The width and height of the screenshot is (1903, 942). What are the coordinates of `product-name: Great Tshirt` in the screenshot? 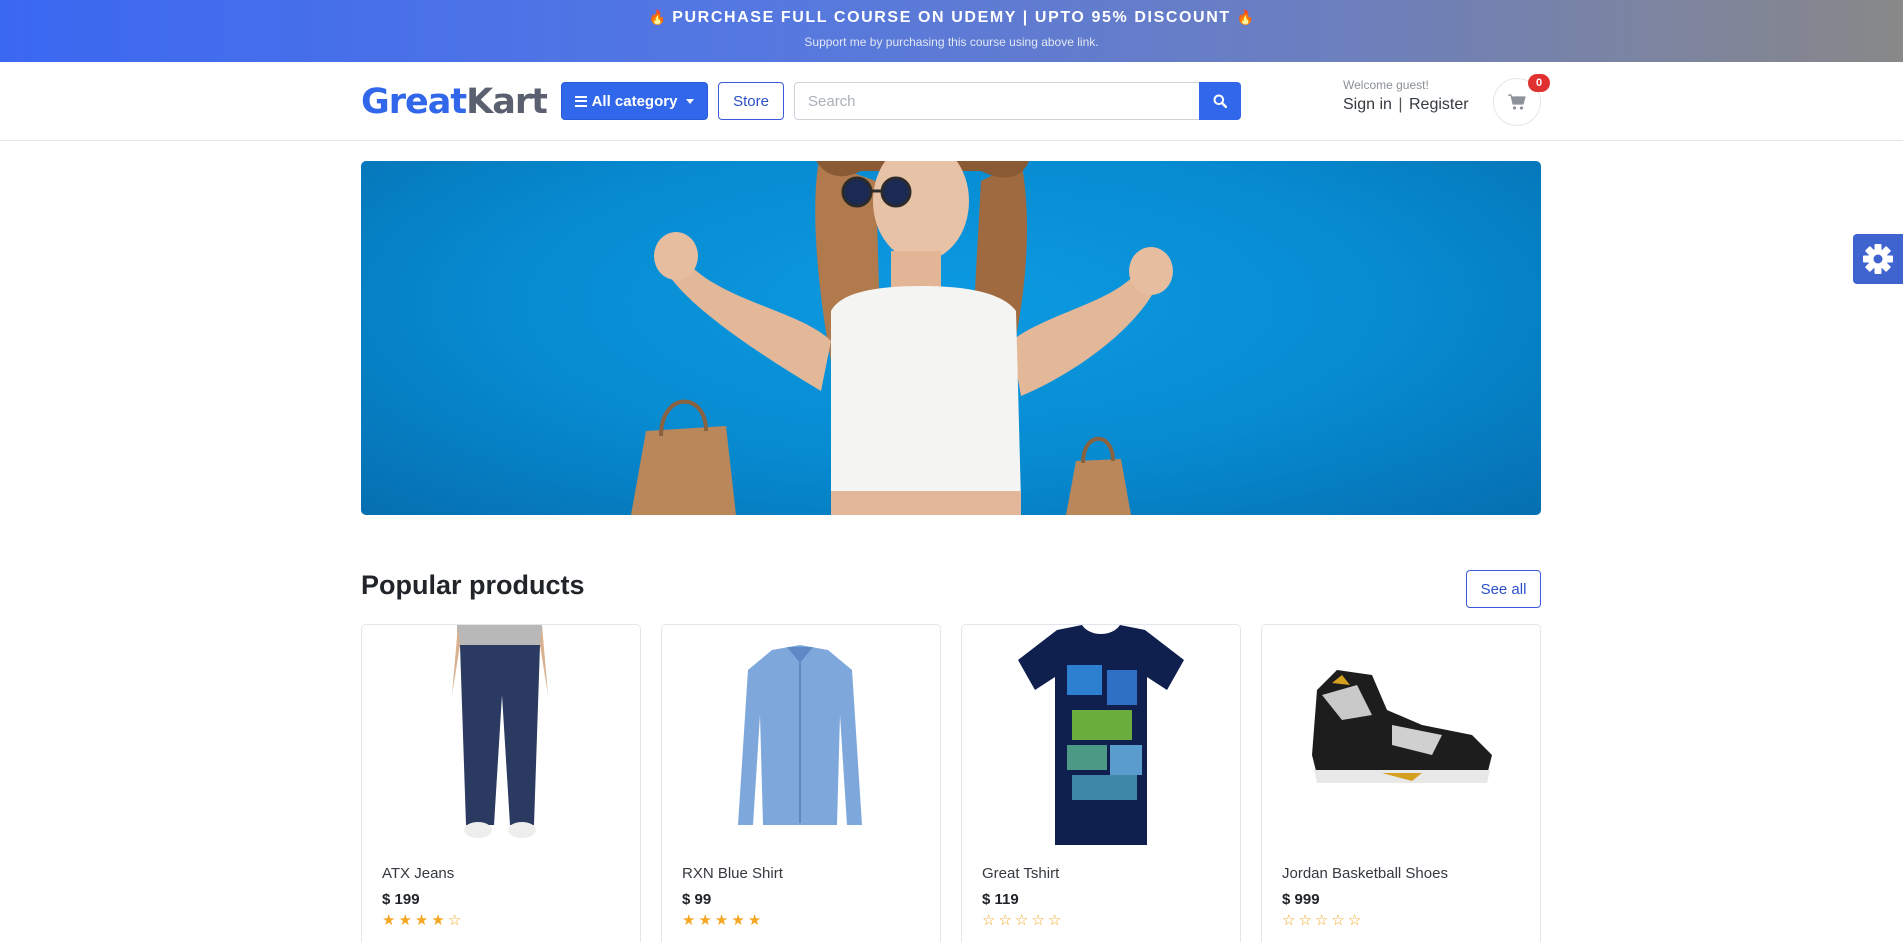 It's located at (1020, 873).